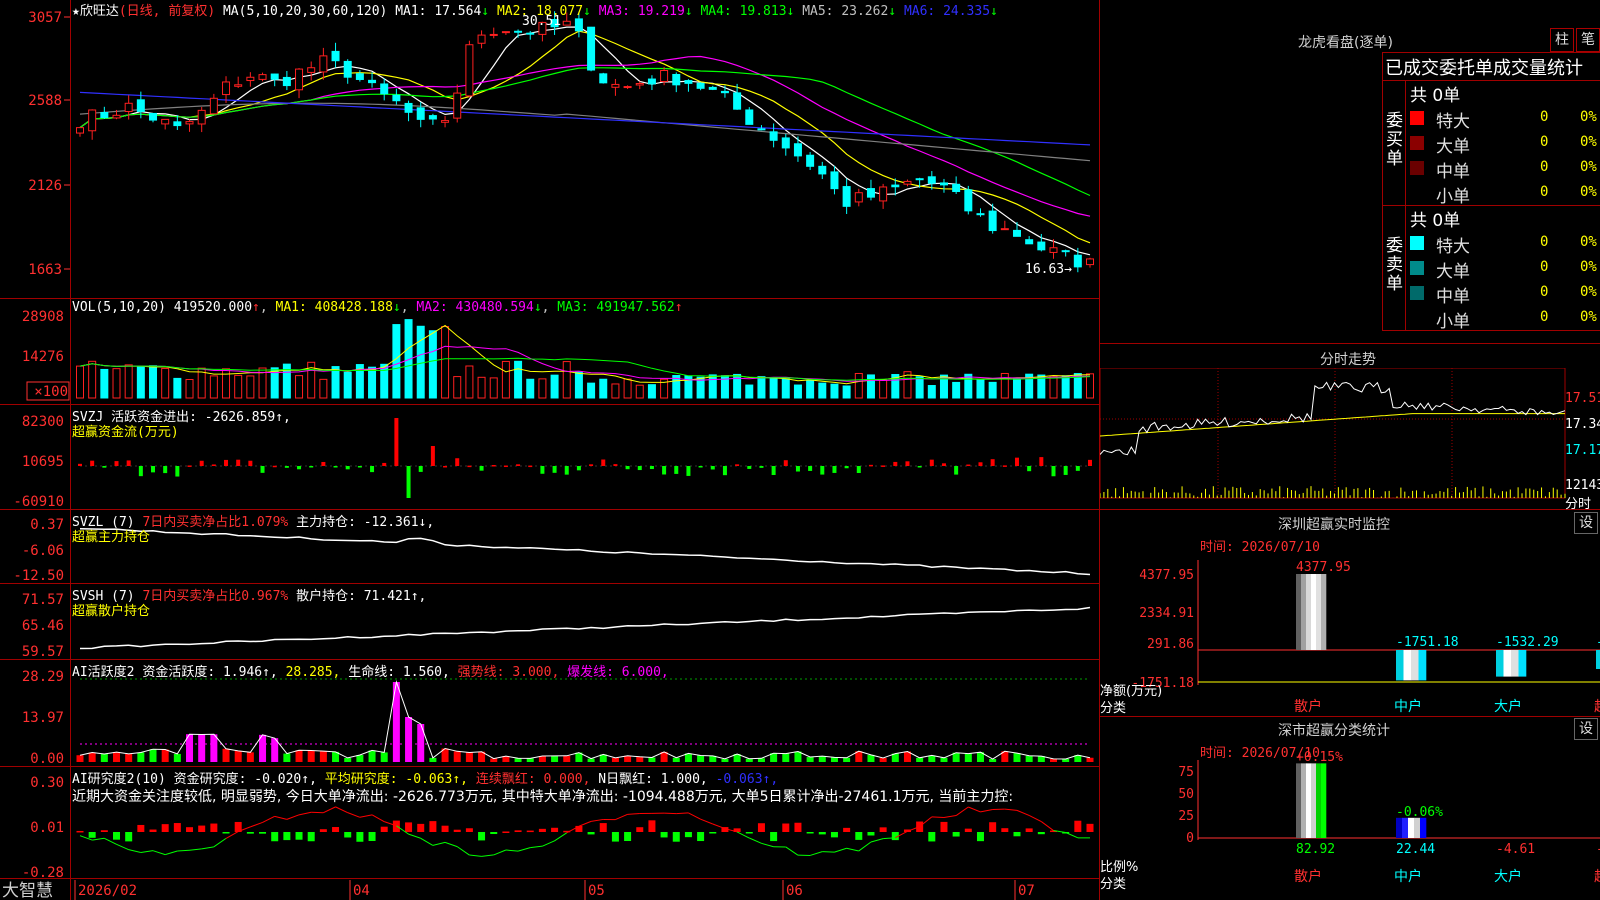 This screenshot has height=900, width=1600. Describe the element at coordinates (43, 873) in the screenshot. I see `svg-text: -0.28` at that location.